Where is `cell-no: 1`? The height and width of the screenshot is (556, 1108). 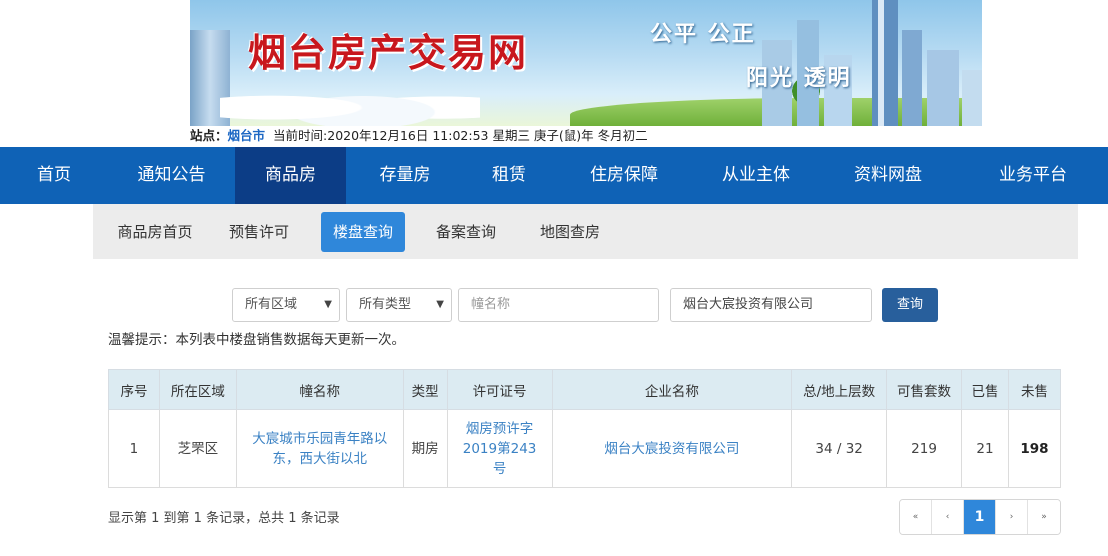
cell-no: 1 is located at coordinates (134, 448).